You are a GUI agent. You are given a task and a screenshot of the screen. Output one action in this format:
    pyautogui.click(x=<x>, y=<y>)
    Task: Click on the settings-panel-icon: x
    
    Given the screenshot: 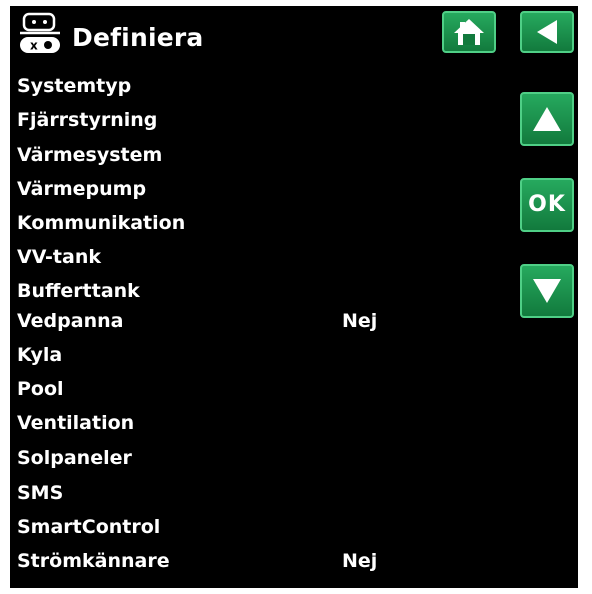 What is the action you would take?
    pyautogui.click(x=40, y=34)
    